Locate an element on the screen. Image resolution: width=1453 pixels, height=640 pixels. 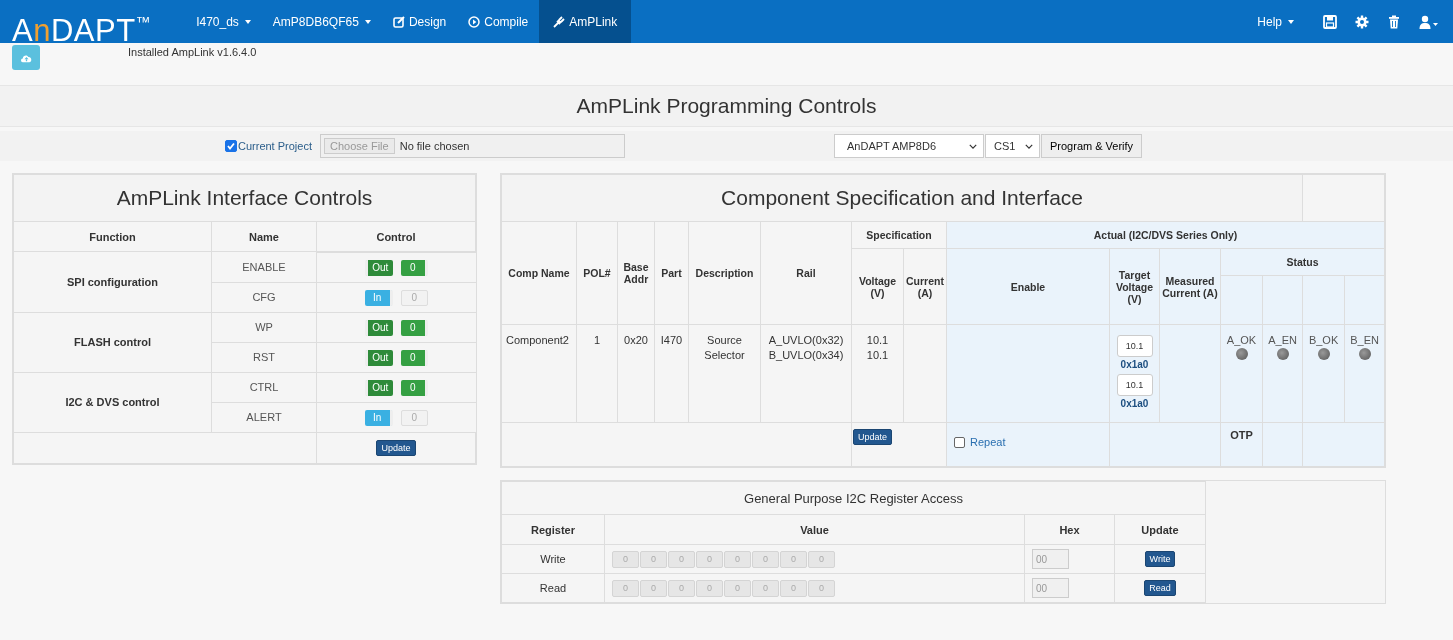
rail-text: B_UVLO(0x34) is located at coordinates (806, 355).